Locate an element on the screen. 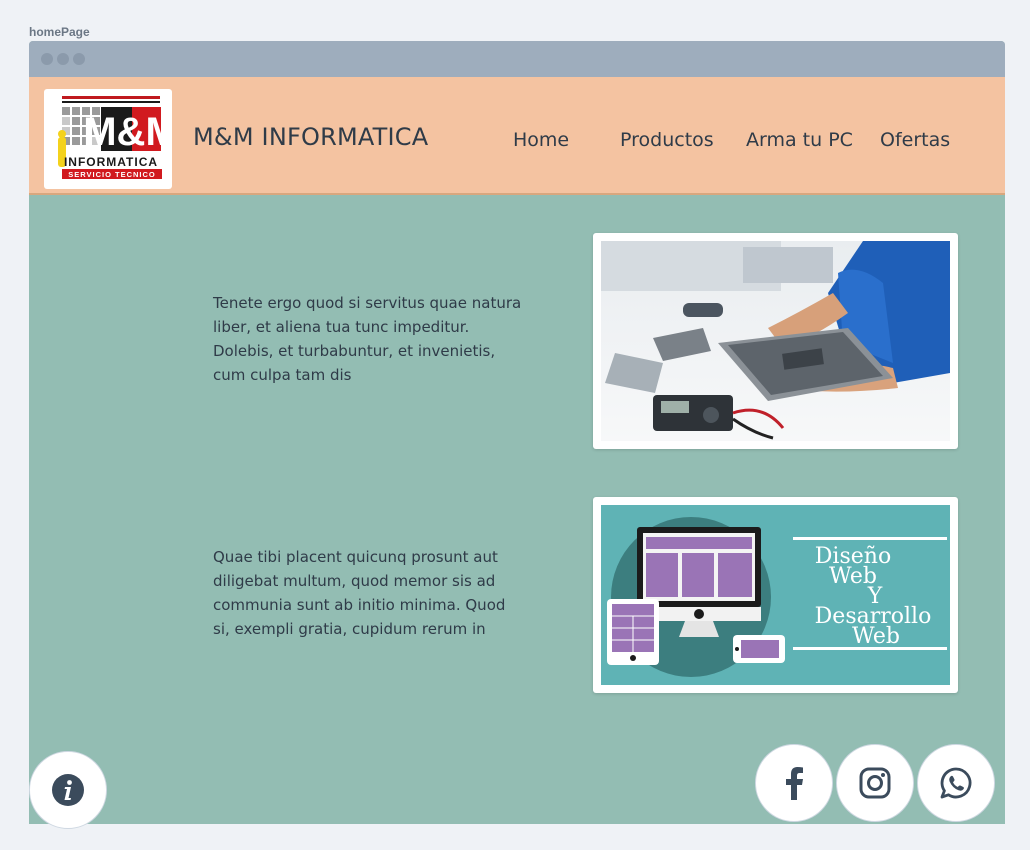 The width and height of the screenshot is (1030, 850). brand-name: M&M INFORMATICA is located at coordinates (310, 137).